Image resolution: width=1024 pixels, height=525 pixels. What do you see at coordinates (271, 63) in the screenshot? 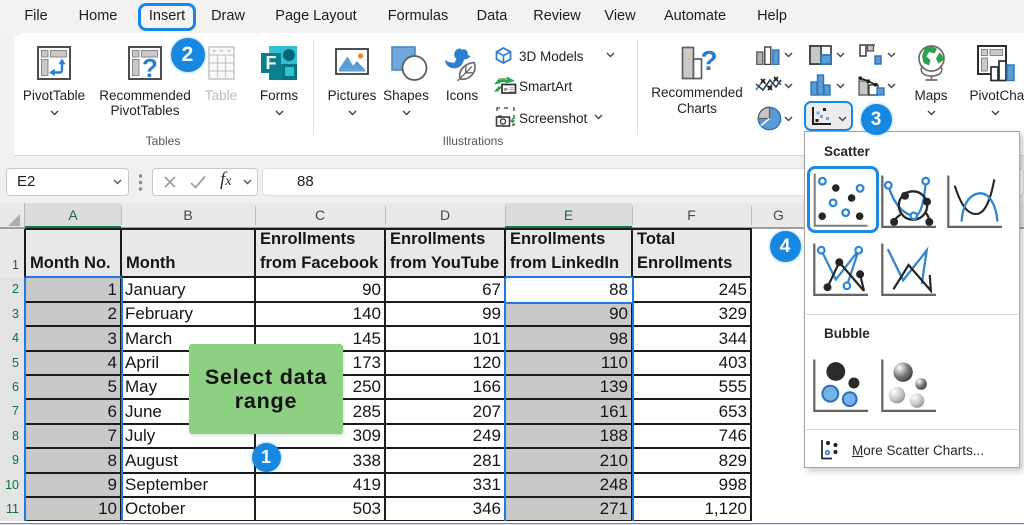
I see `svg-text: F` at bounding box center [271, 63].